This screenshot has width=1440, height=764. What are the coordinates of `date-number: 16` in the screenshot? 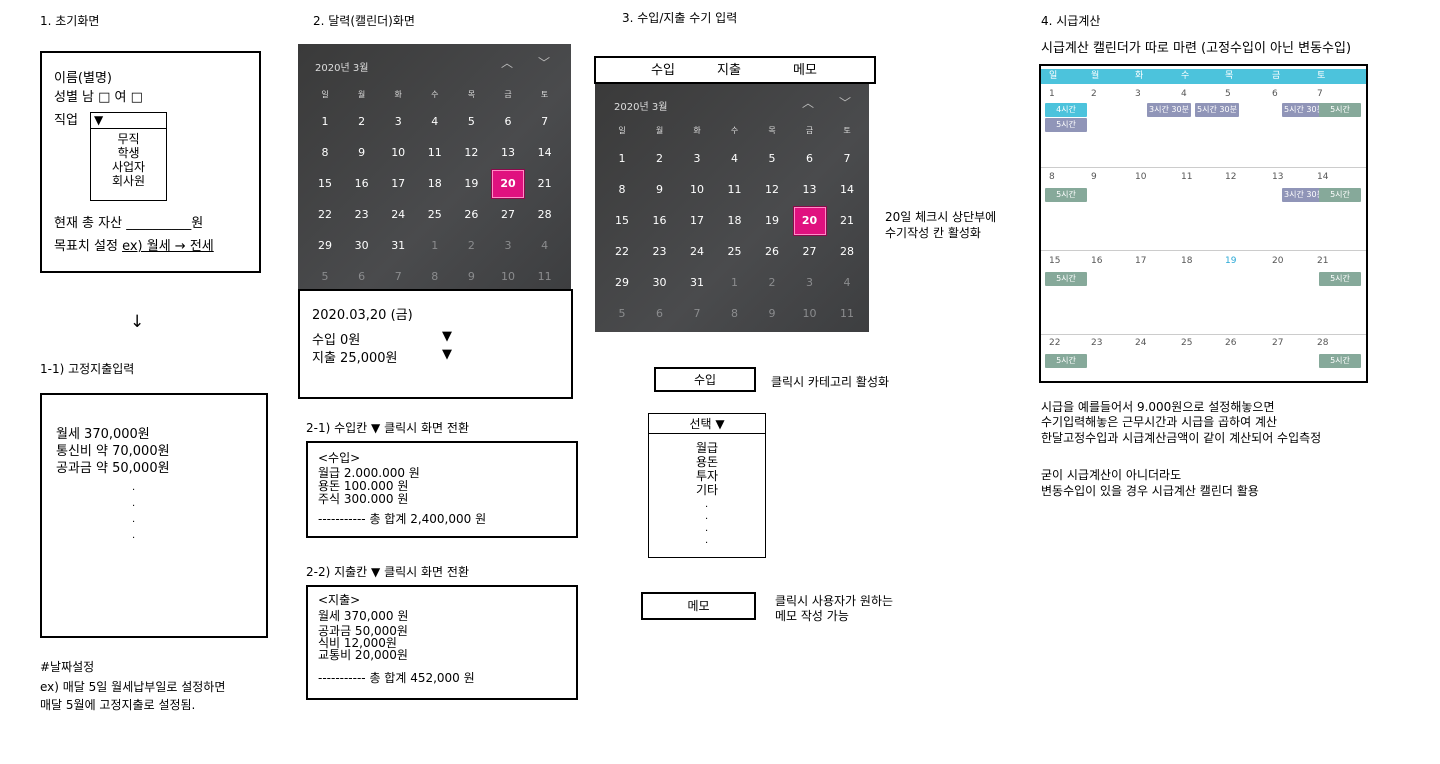 It's located at (1096, 261).